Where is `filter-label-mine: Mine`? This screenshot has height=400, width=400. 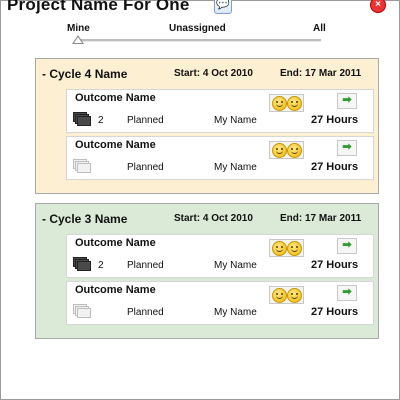 filter-label-mine: Mine is located at coordinates (78, 28).